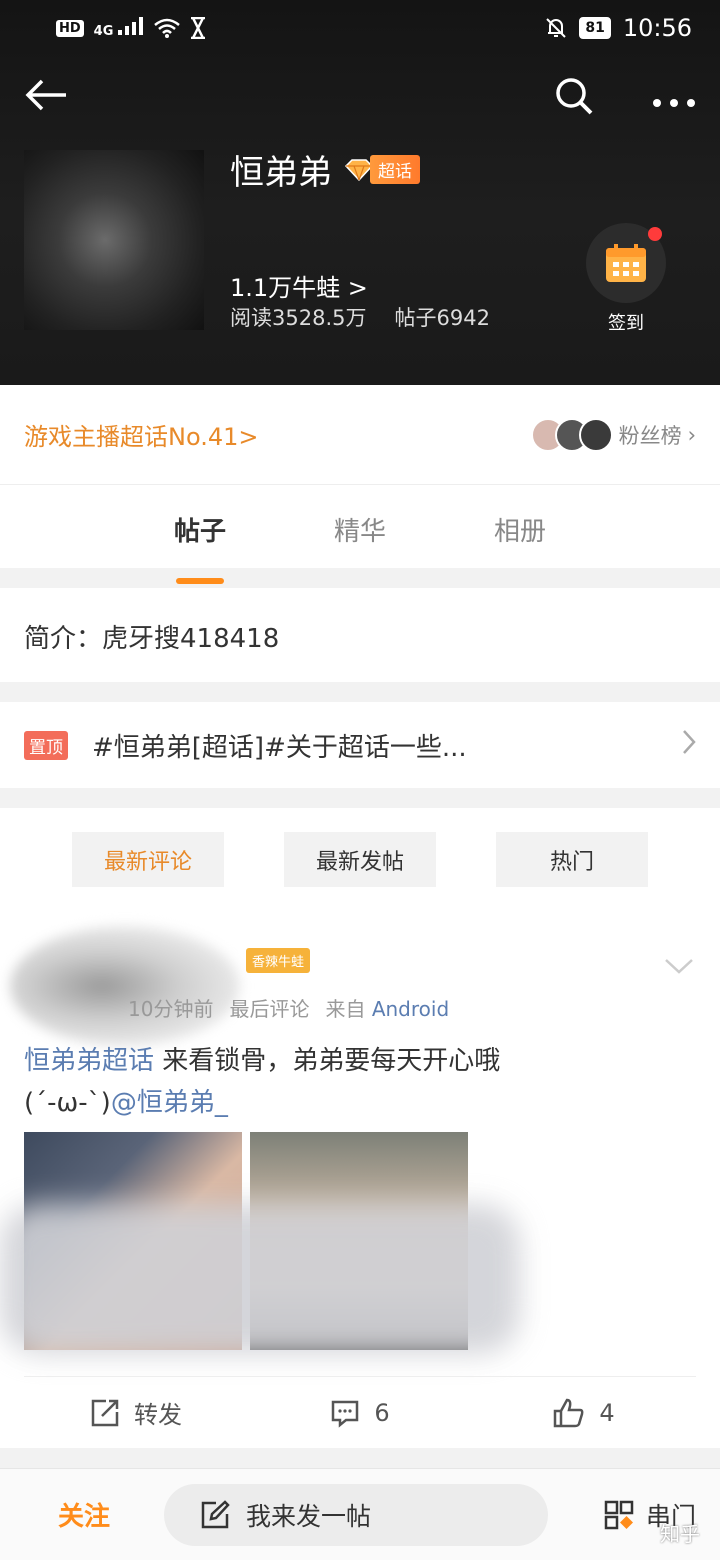  What do you see at coordinates (387, 1009) in the screenshot?
I see `post-source: 来自 Android` at bounding box center [387, 1009].